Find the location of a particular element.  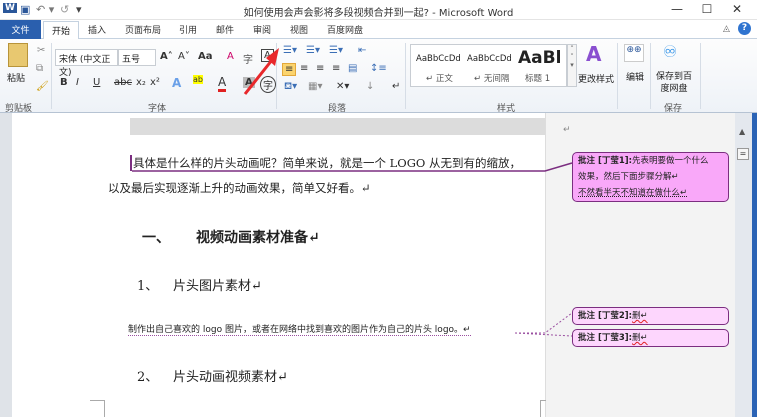

comment-1-line: 效果，然后下面步骤分解↵ is located at coordinates (628, 177).